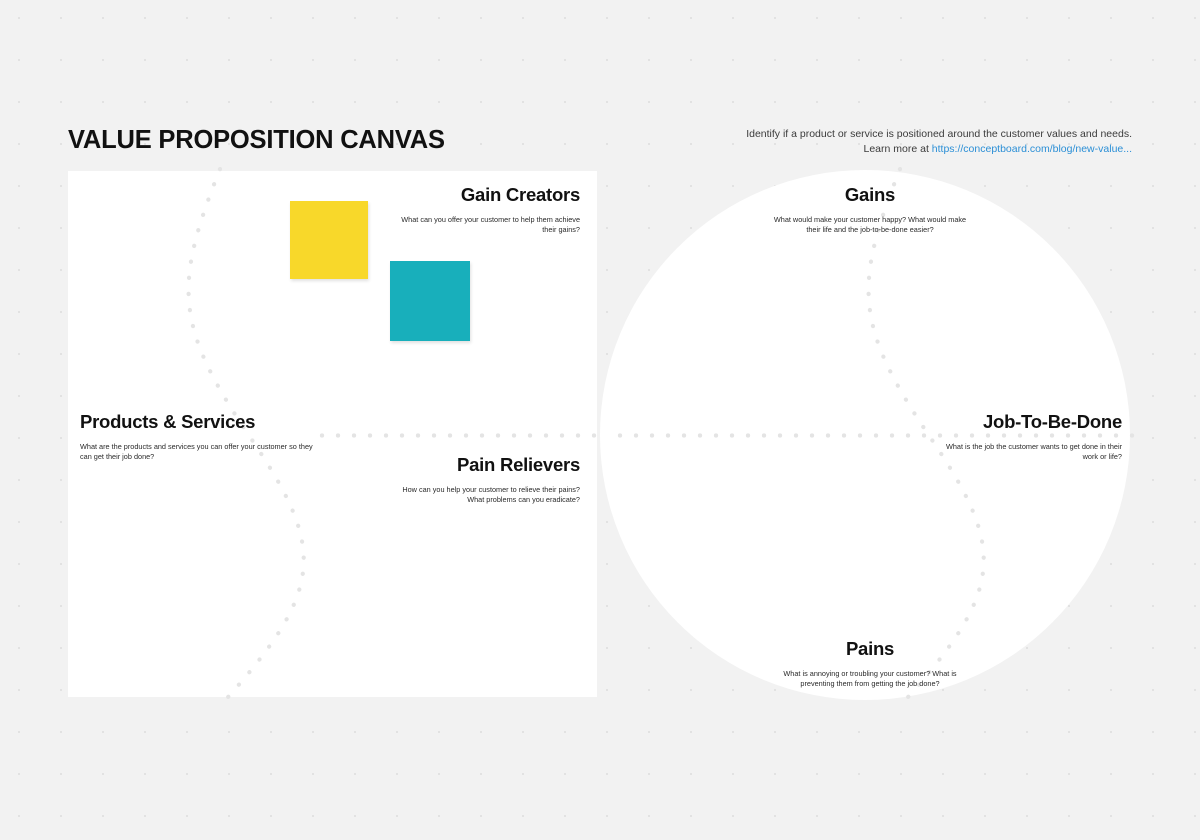 The image size is (1200, 840). Describe the element at coordinates (430, 301) in the screenshot. I see `sticky-note-teal` at that location.